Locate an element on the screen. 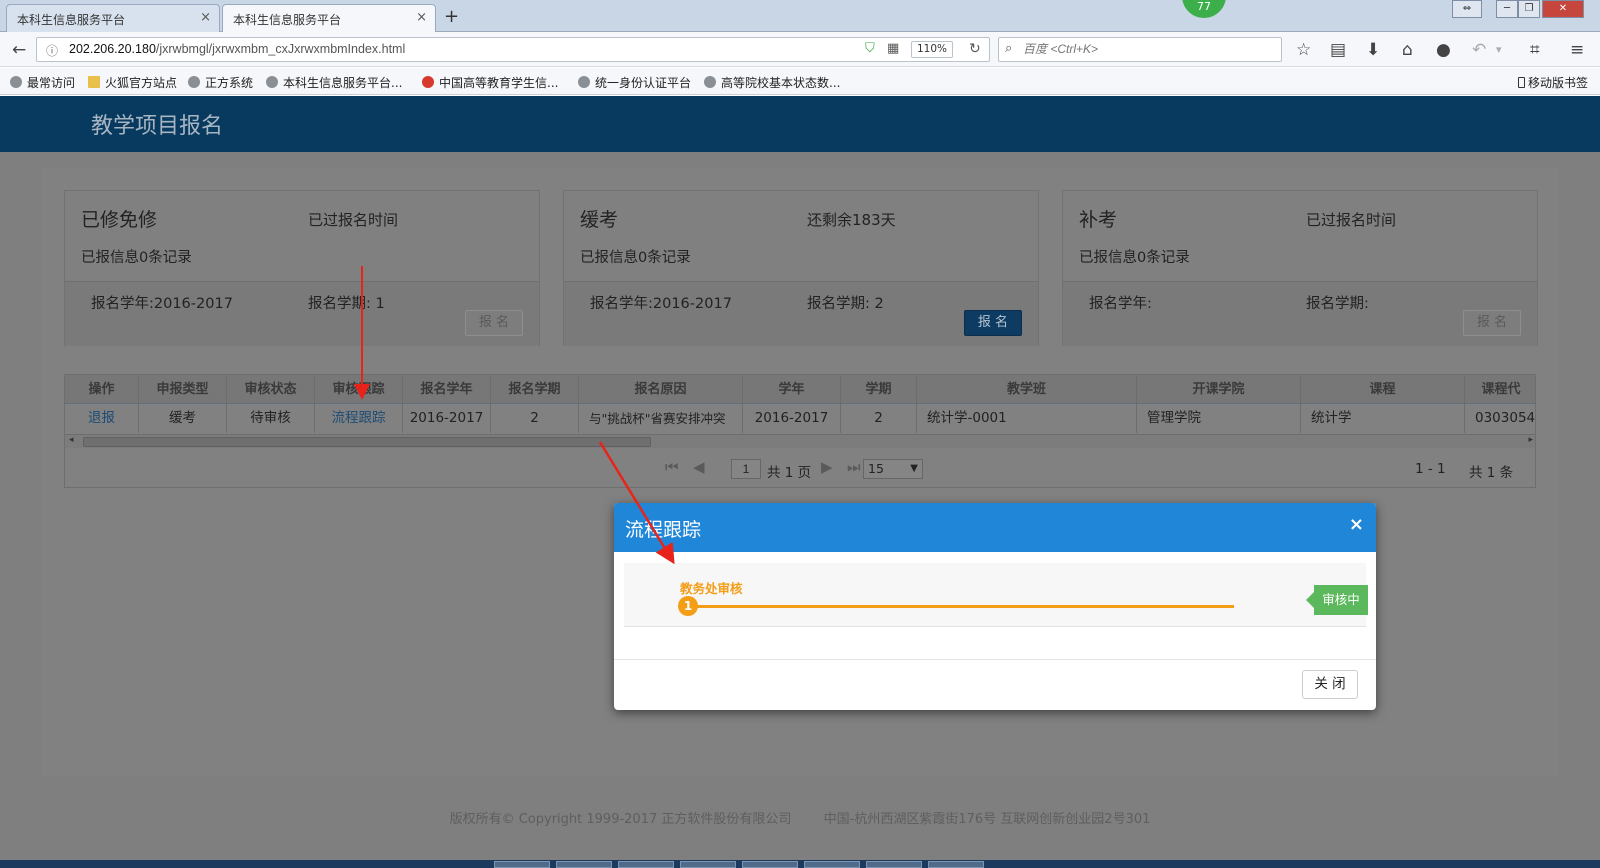 This screenshot has width=1600, height=868. previous-page-icon: ◀ is located at coordinates (699, 467).